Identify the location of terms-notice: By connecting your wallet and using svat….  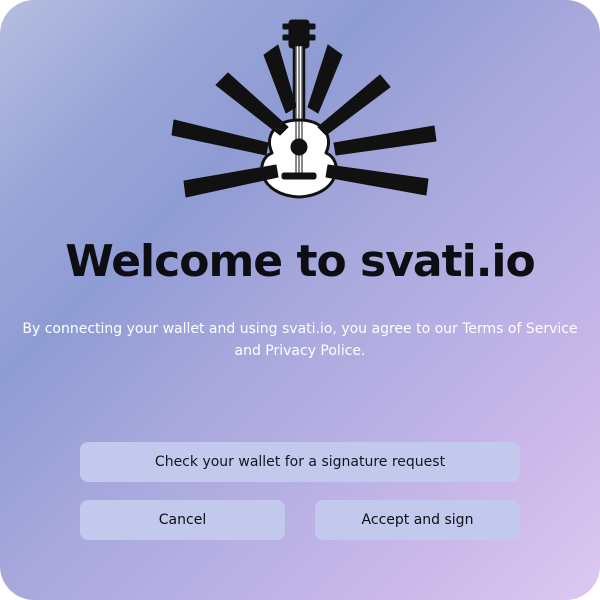
(300, 340).